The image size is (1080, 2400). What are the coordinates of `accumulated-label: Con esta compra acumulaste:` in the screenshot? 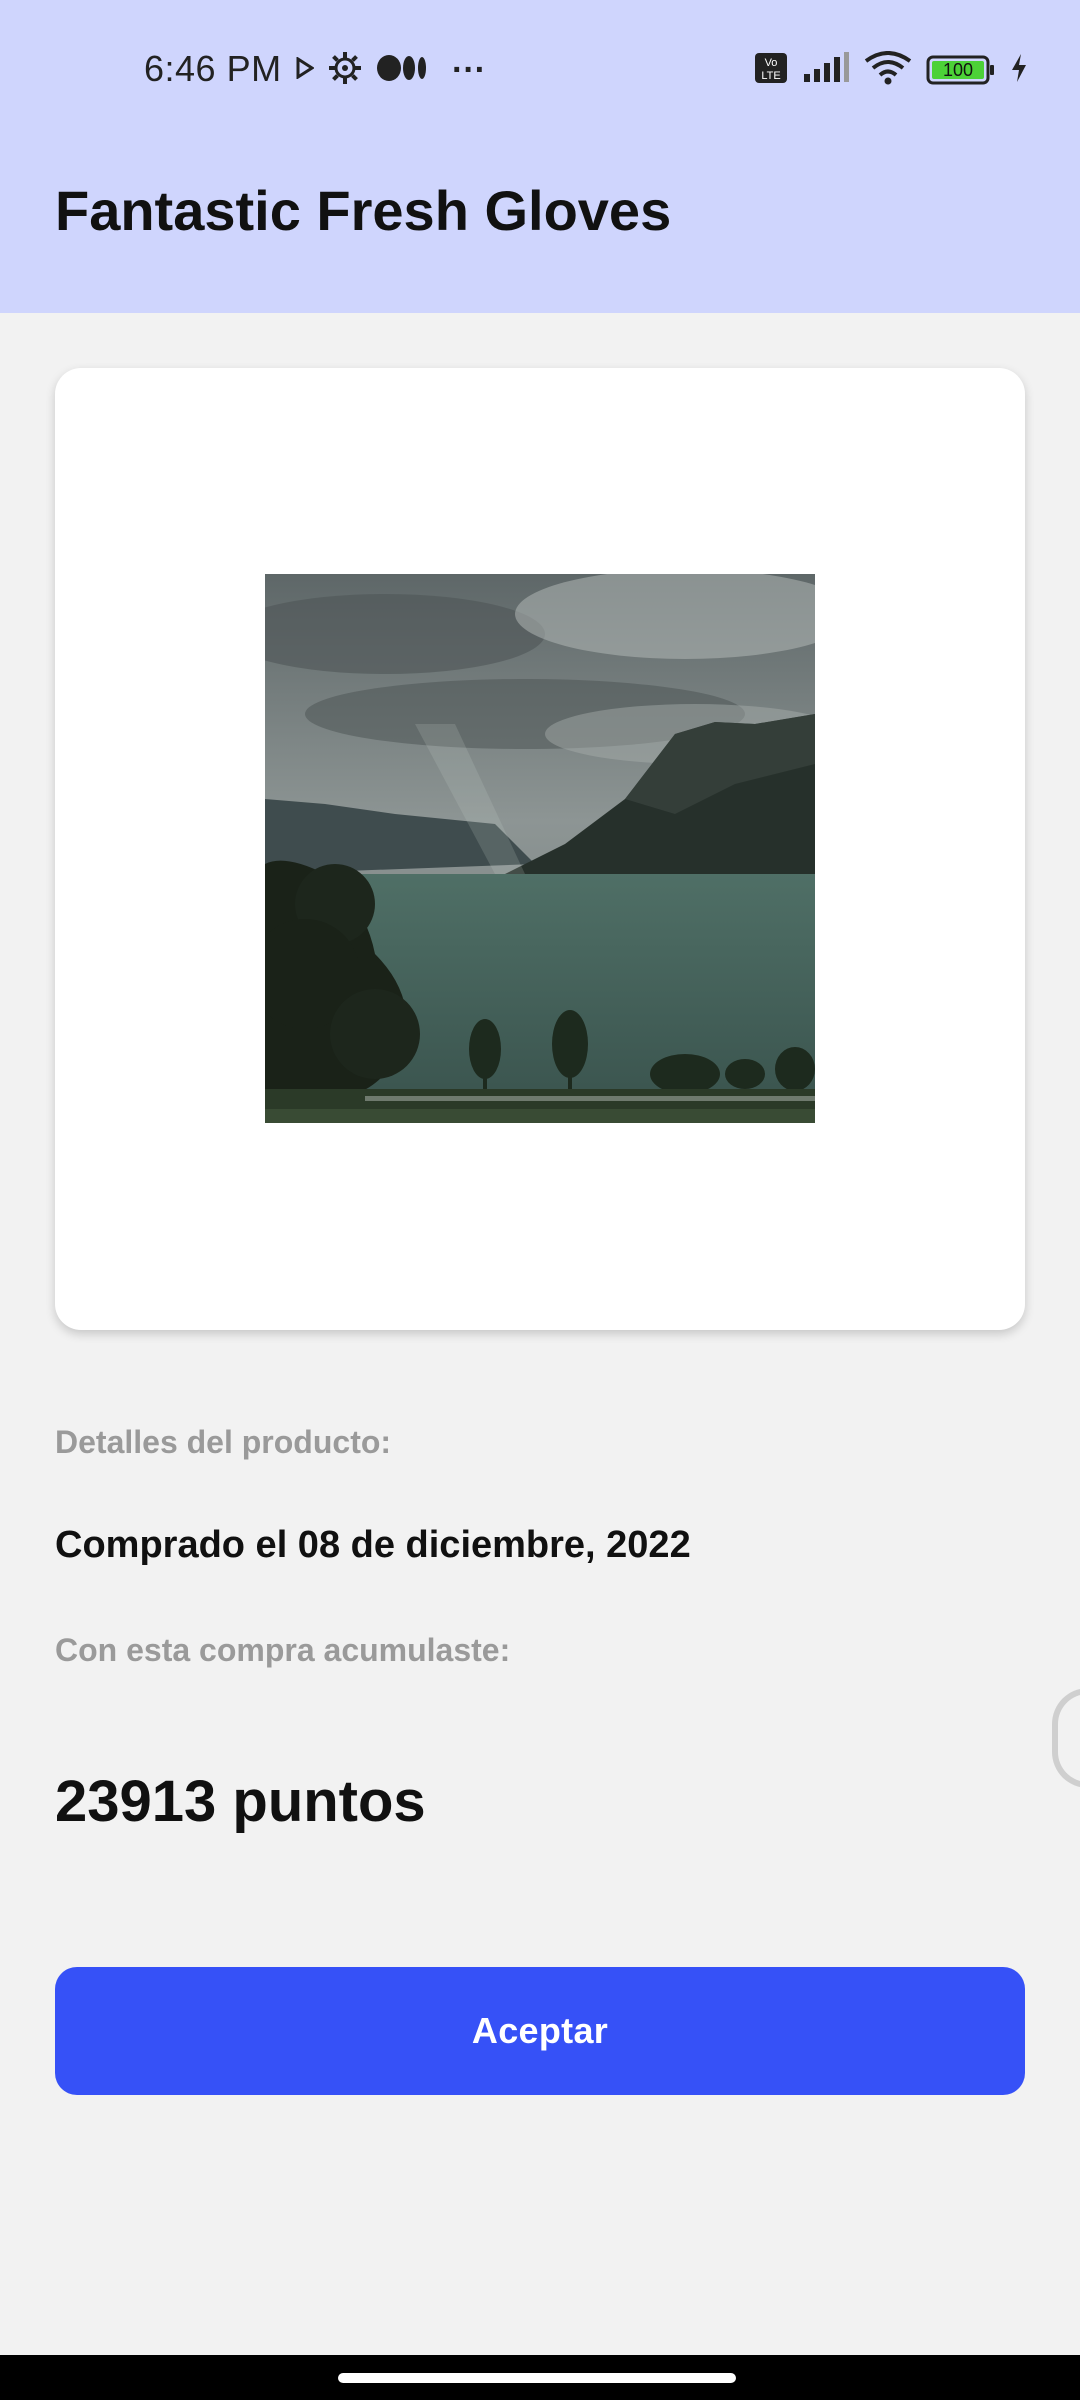 It's located at (283, 1650).